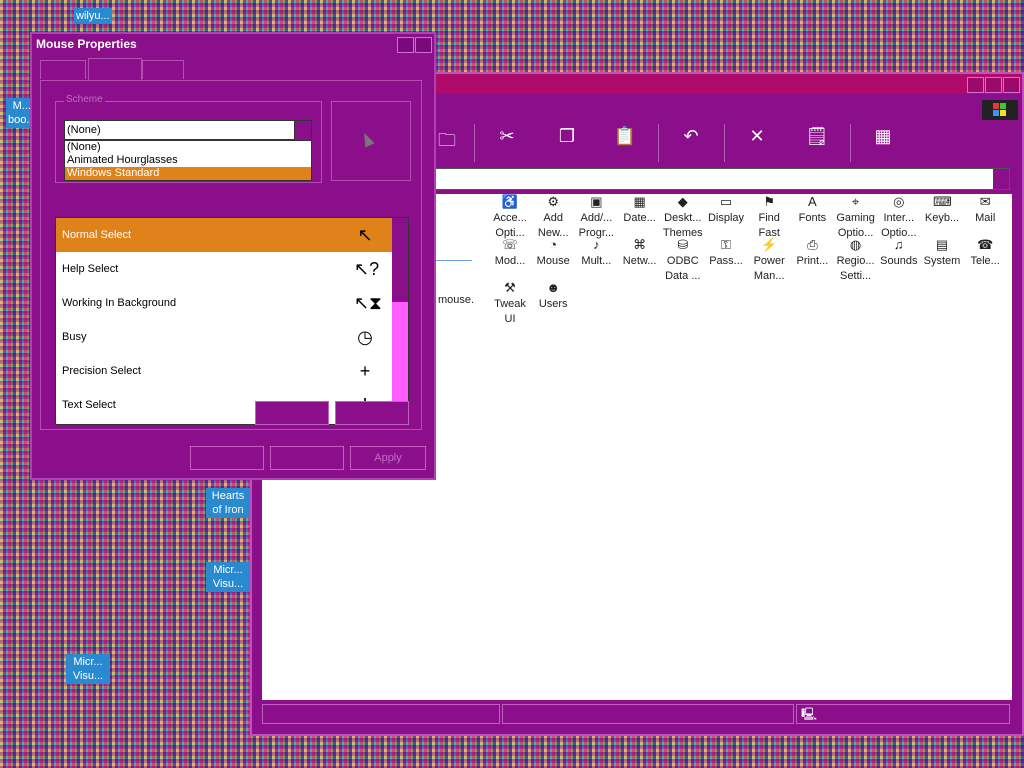 The image size is (1024, 768). Describe the element at coordinates (224, 371) in the screenshot. I see `cursor-row-precision-select: Precision Select +` at that location.